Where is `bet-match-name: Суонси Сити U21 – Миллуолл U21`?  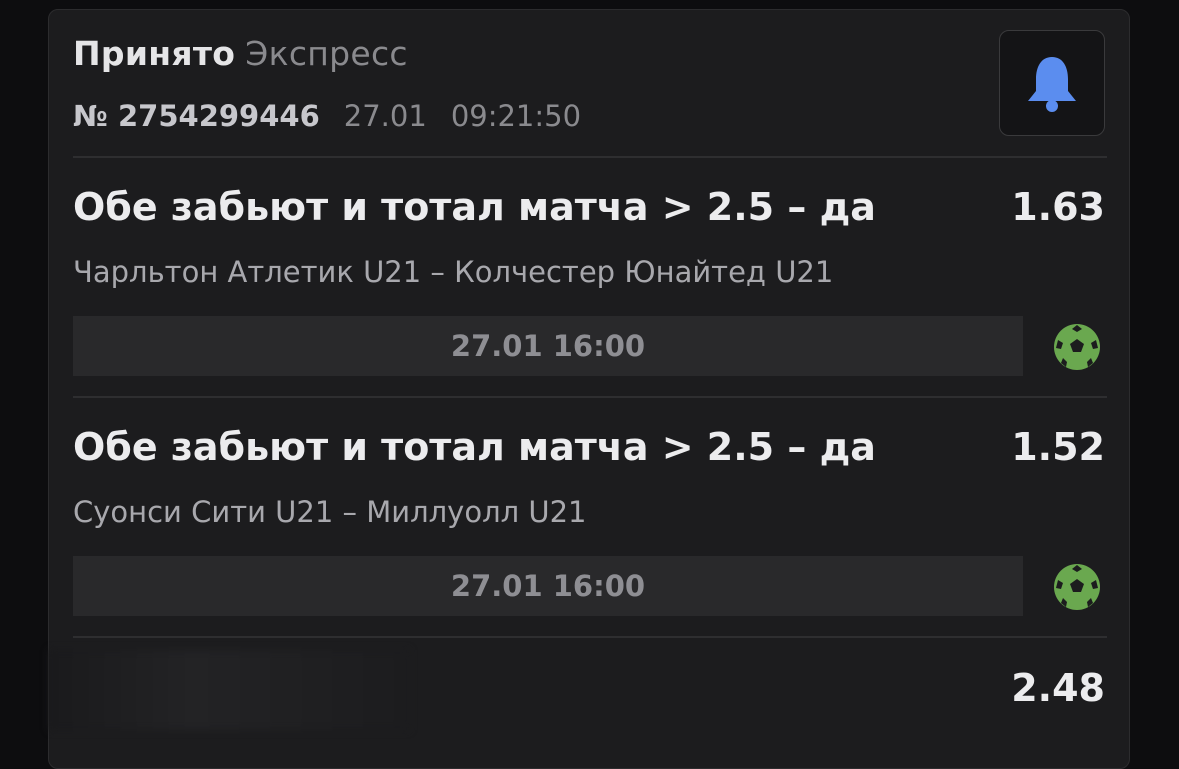 bet-match-name: Суонси Сити U21 – Миллуолл U21 is located at coordinates (330, 512).